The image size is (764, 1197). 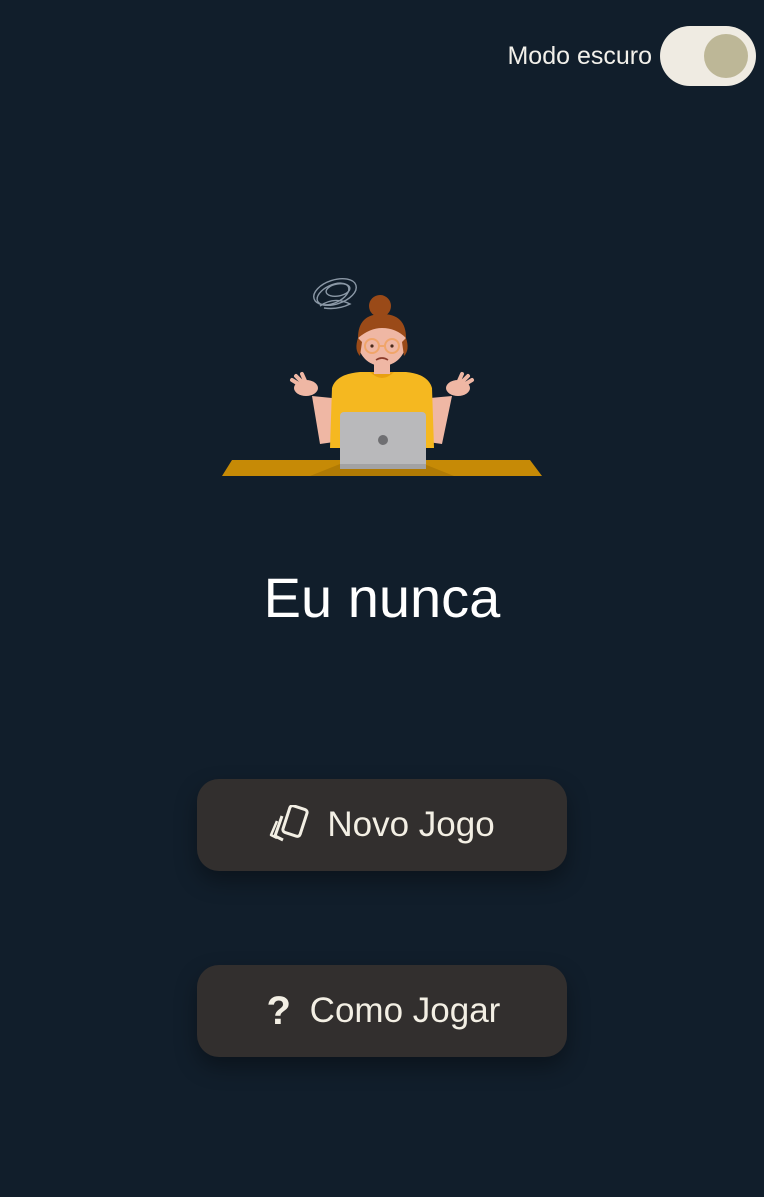 I want to click on how-to-play-label: Como Jogar, so click(x=405, y=1010).